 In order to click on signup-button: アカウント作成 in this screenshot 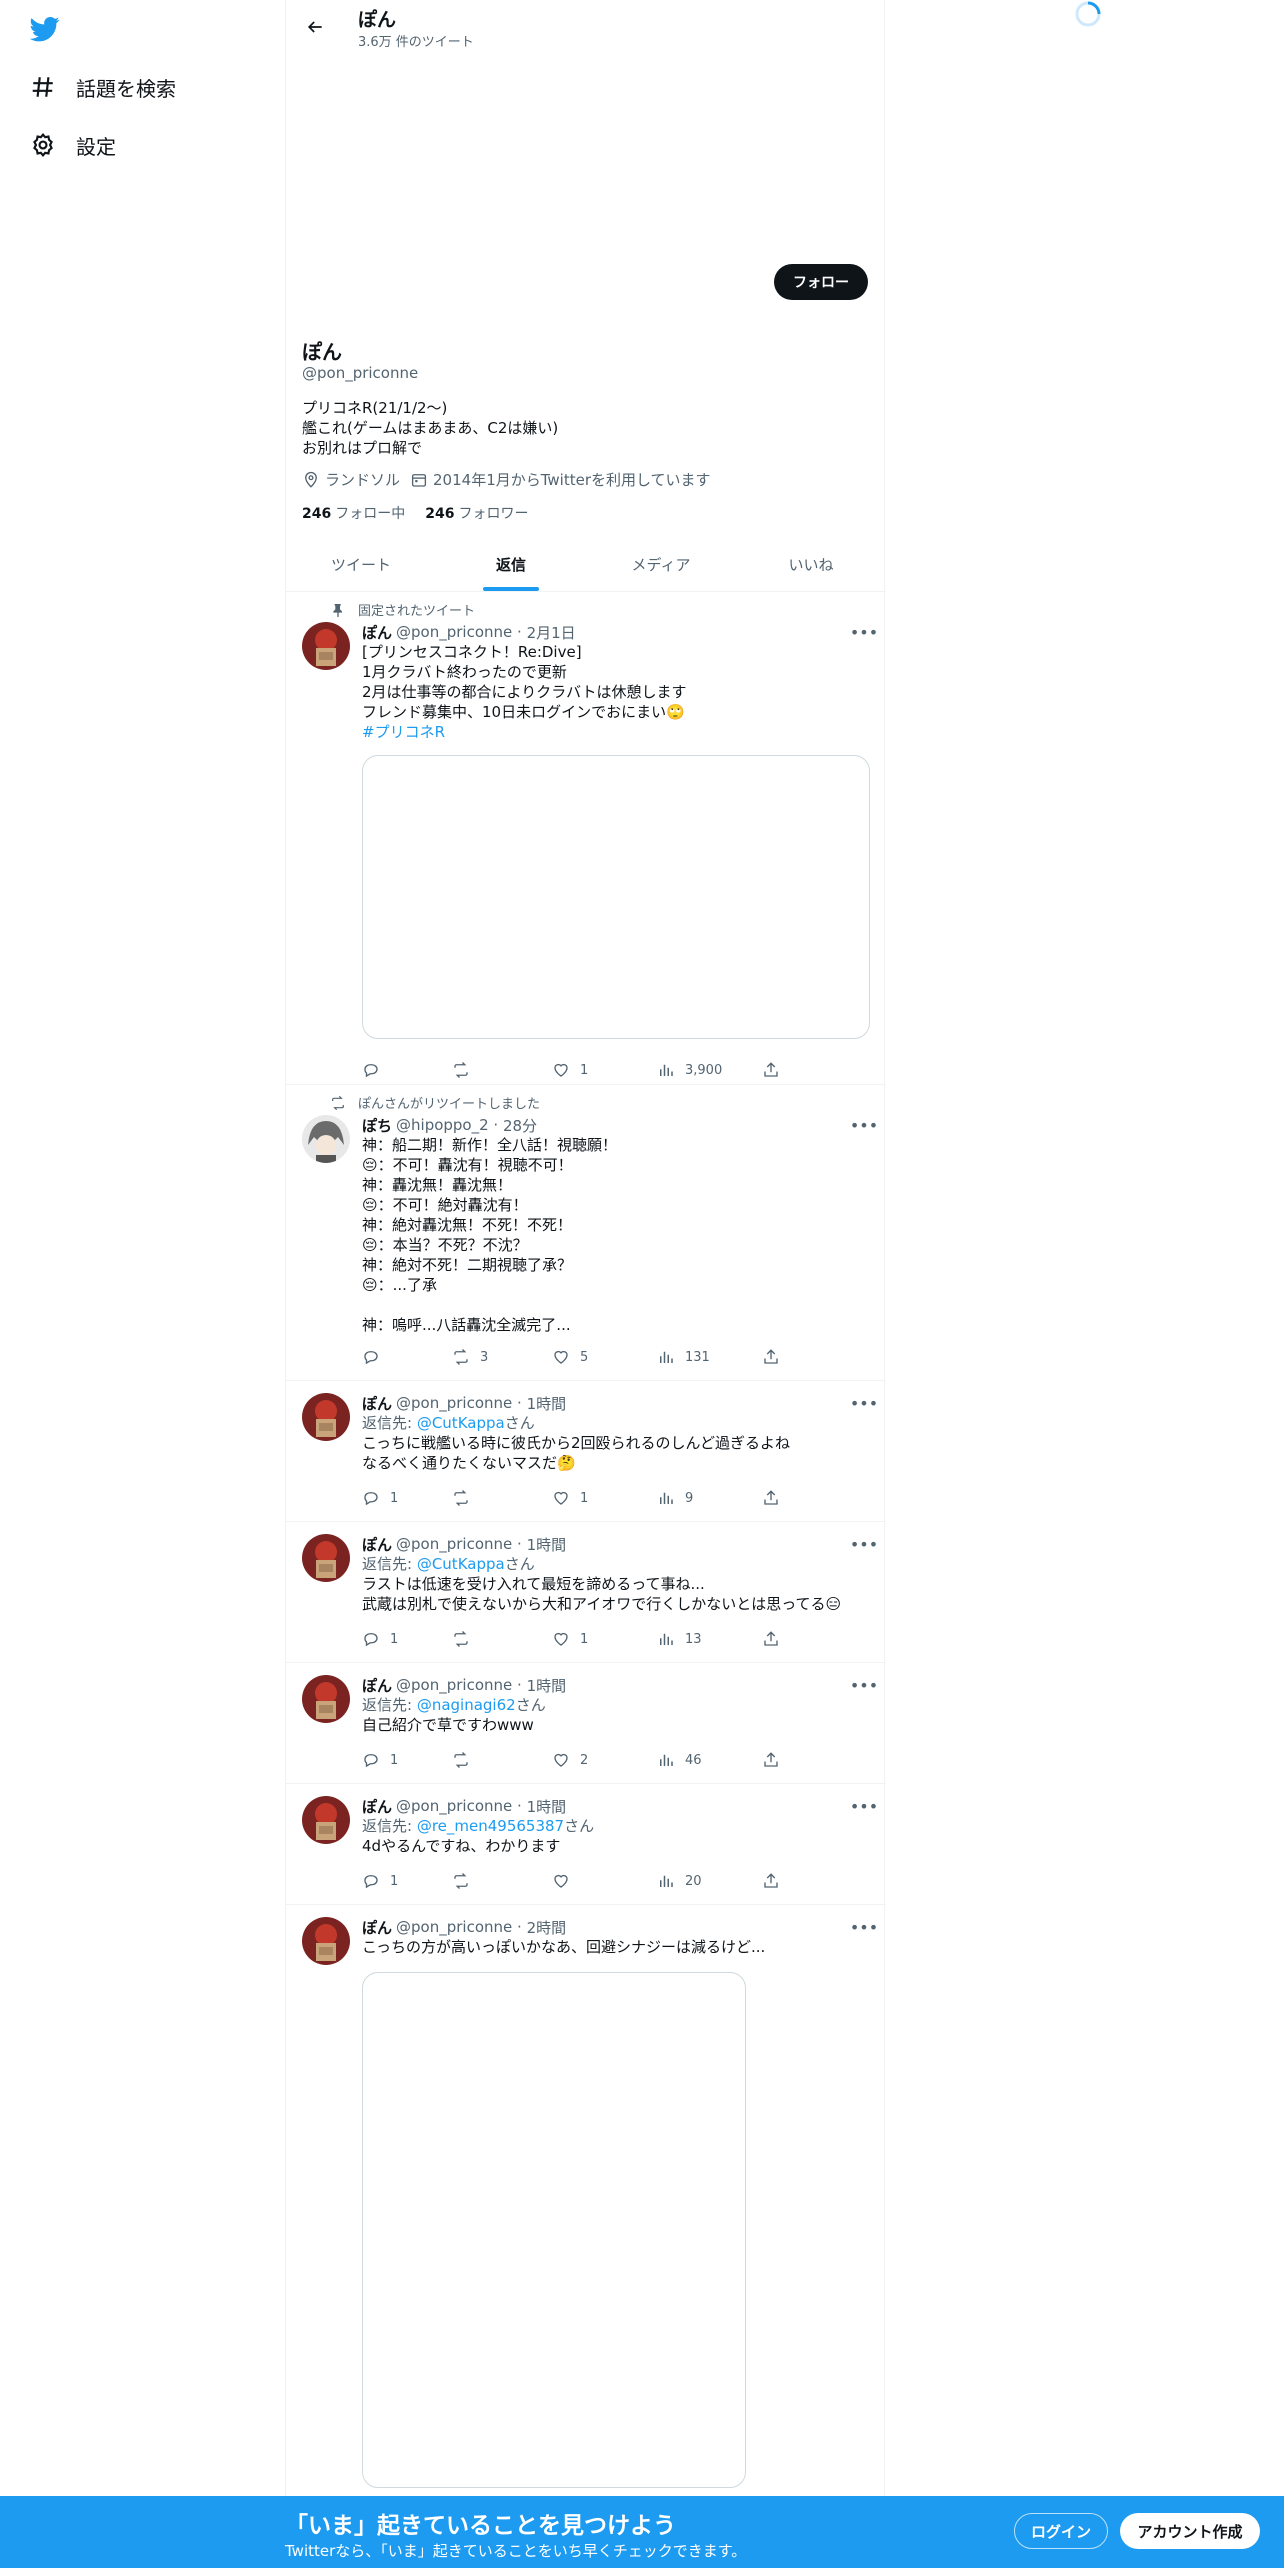, I will do `click(1190, 2531)`.